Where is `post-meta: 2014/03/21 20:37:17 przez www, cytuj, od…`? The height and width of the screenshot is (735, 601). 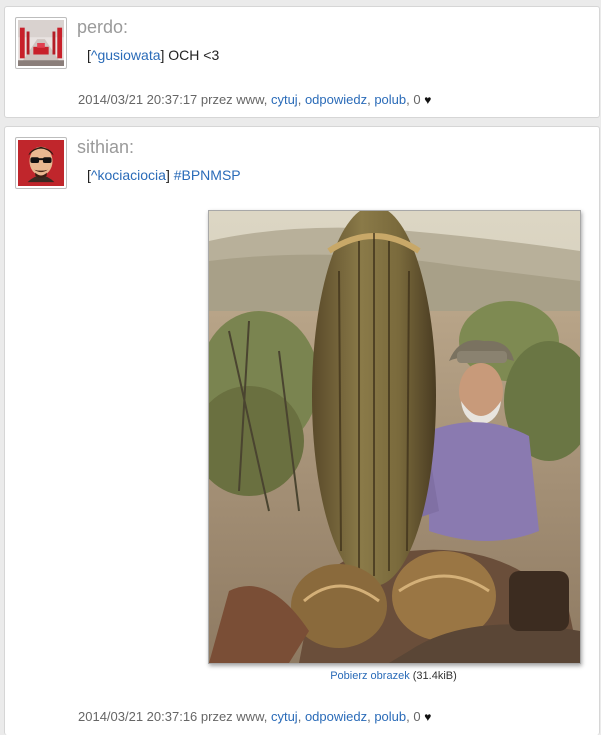 post-meta: 2014/03/21 20:37:17 przez www, cytuj, od… is located at coordinates (255, 99).